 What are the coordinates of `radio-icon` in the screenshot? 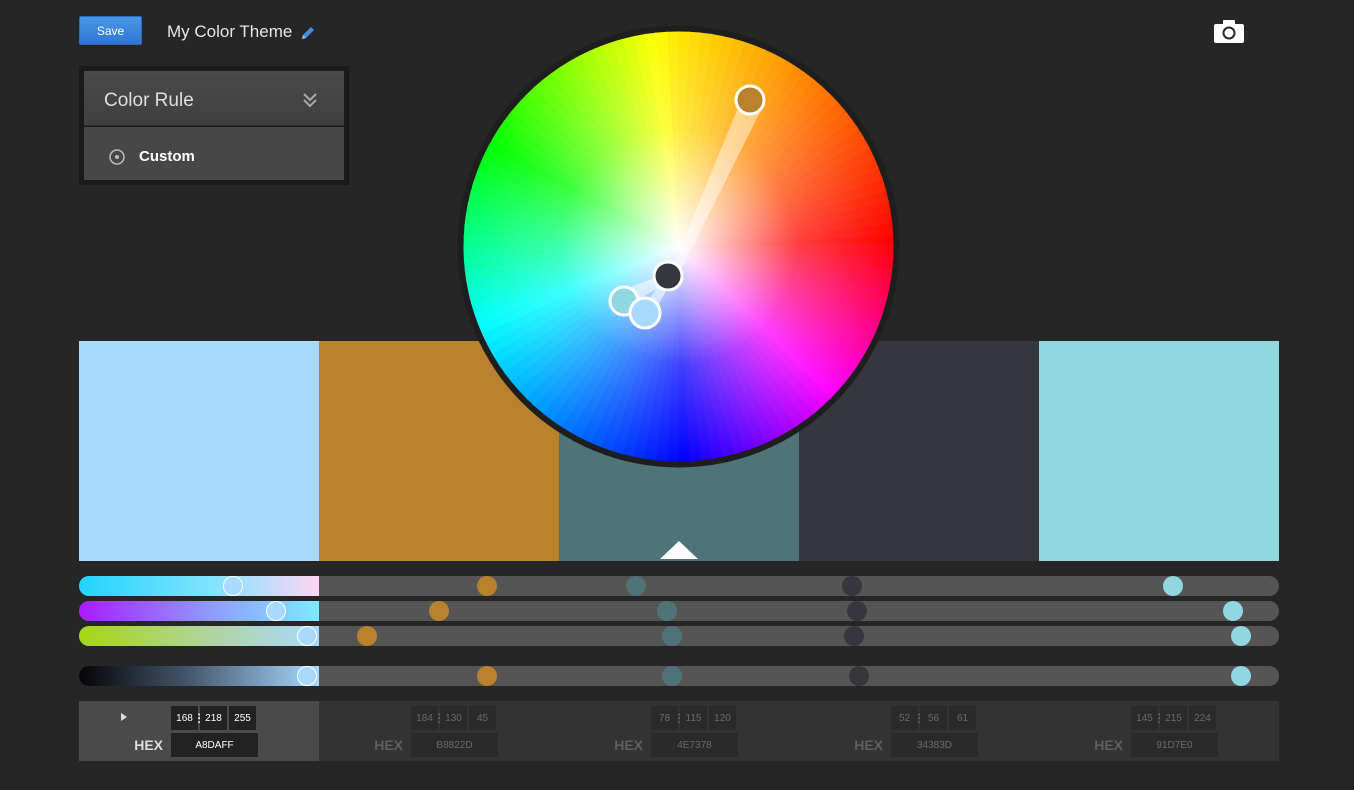 It's located at (117, 157).